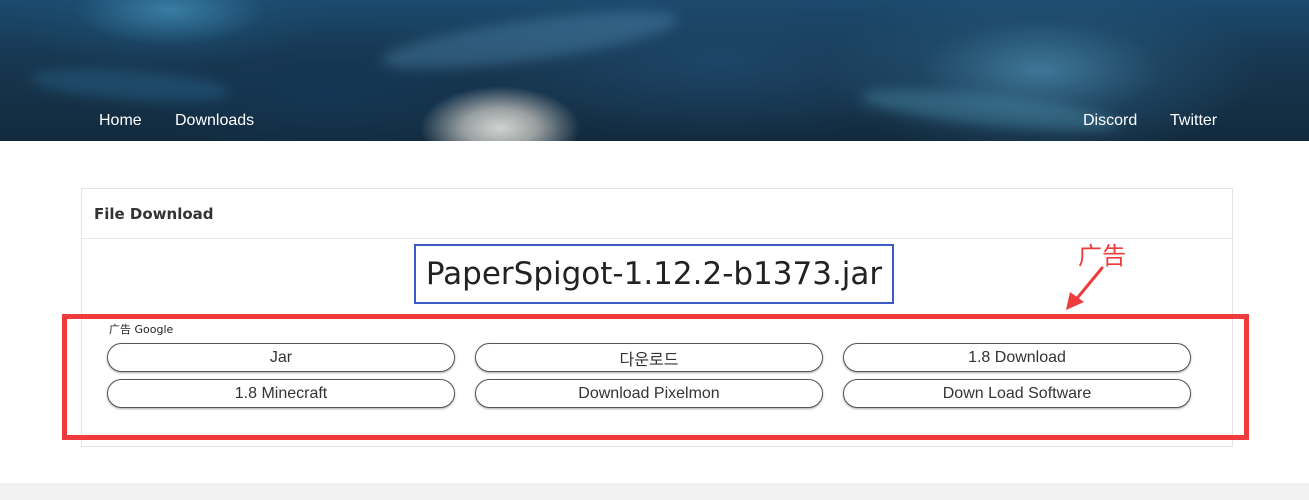 The height and width of the screenshot is (500, 1309). Describe the element at coordinates (141, 329) in the screenshot. I see `ad-label: 广告 Google` at that location.